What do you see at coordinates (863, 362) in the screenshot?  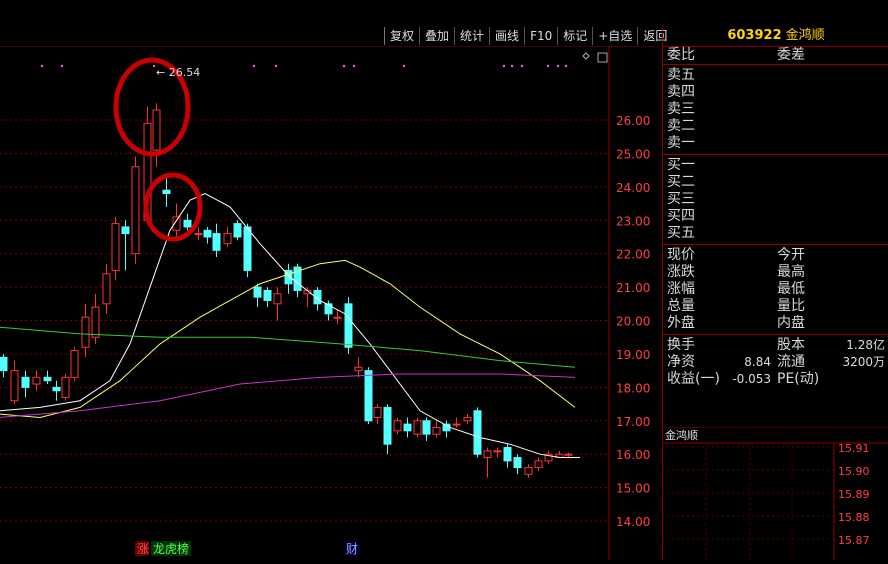 I see `extra-value2-1: 3200万` at bounding box center [863, 362].